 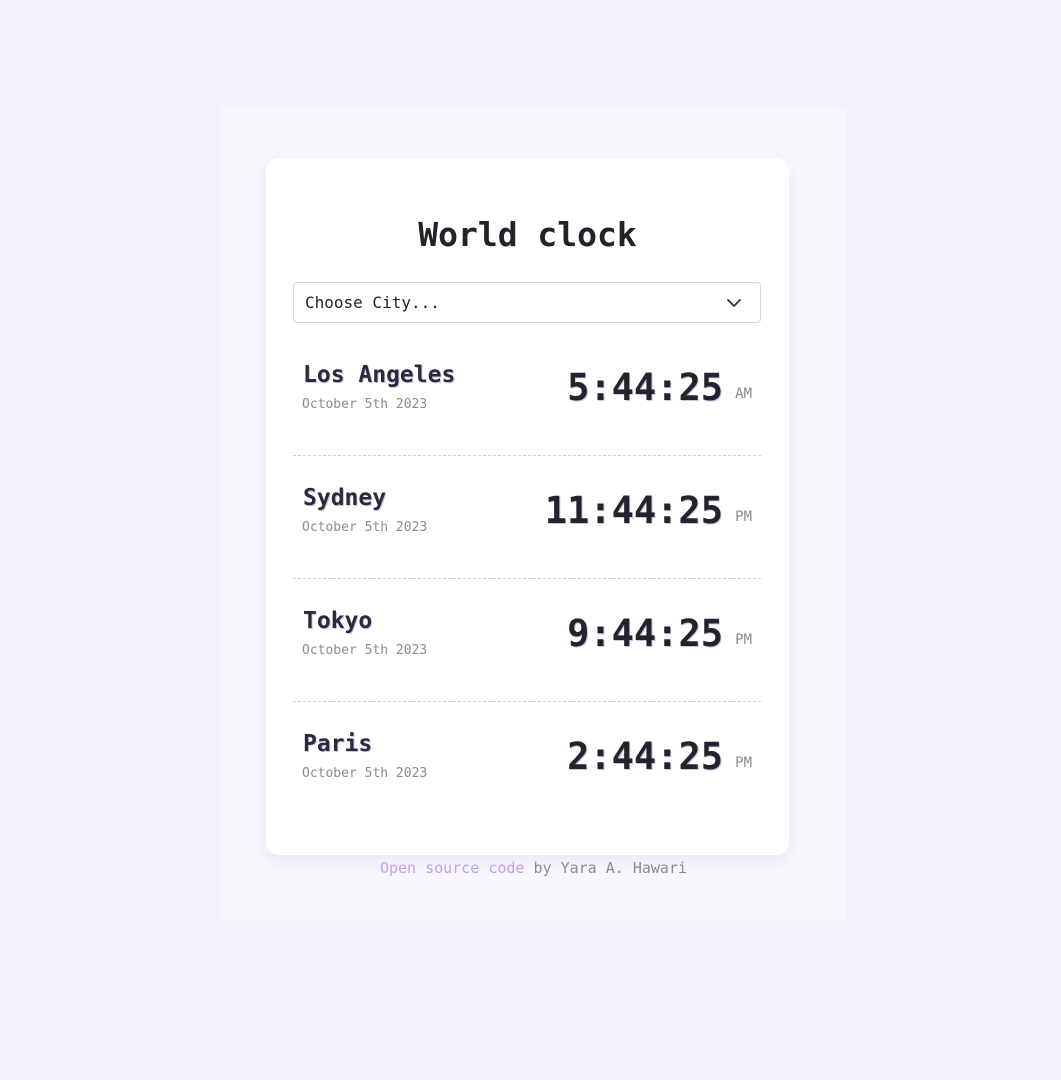 What do you see at coordinates (527, 234) in the screenshot?
I see `page-title: World clock` at bounding box center [527, 234].